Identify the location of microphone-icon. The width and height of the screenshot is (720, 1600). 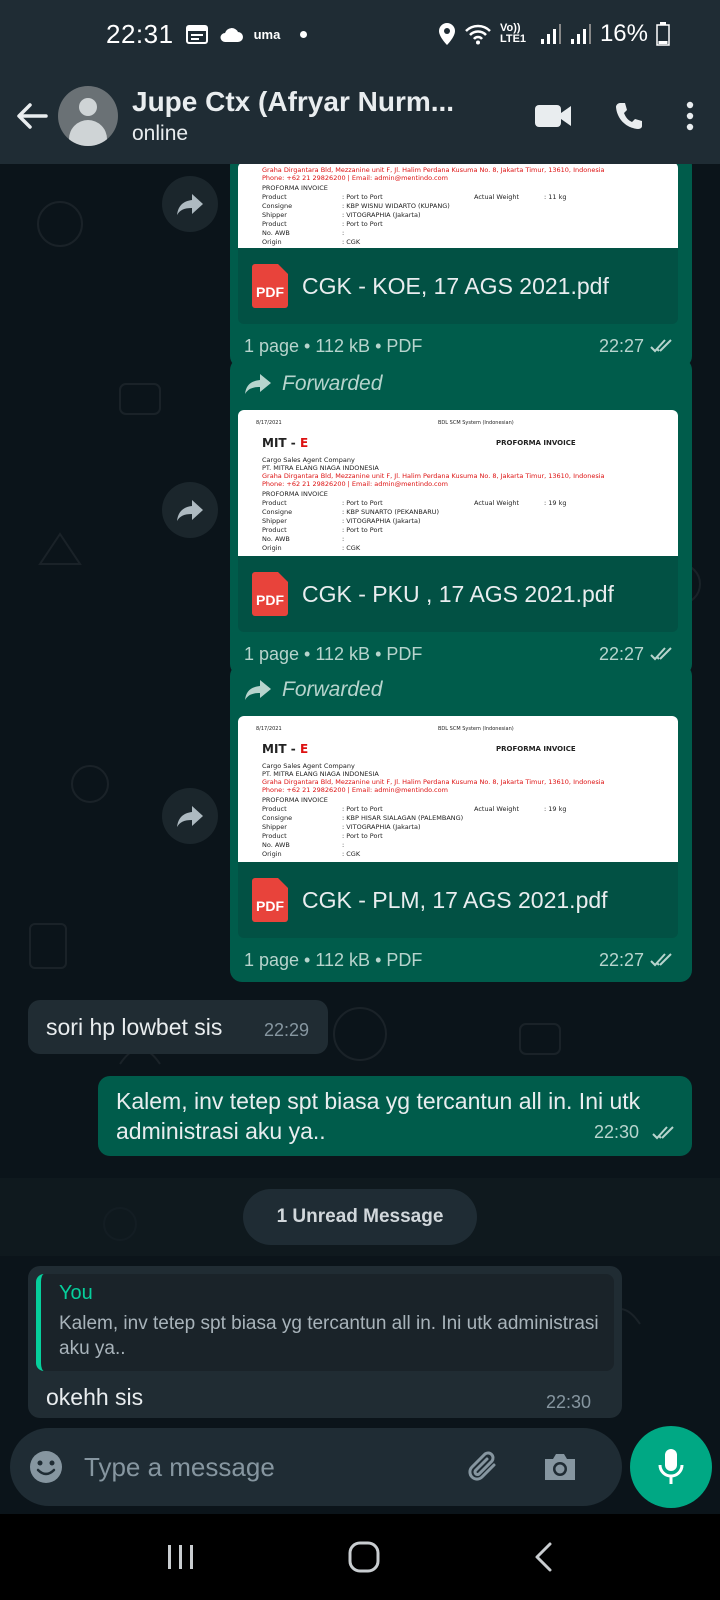
(671, 1466).